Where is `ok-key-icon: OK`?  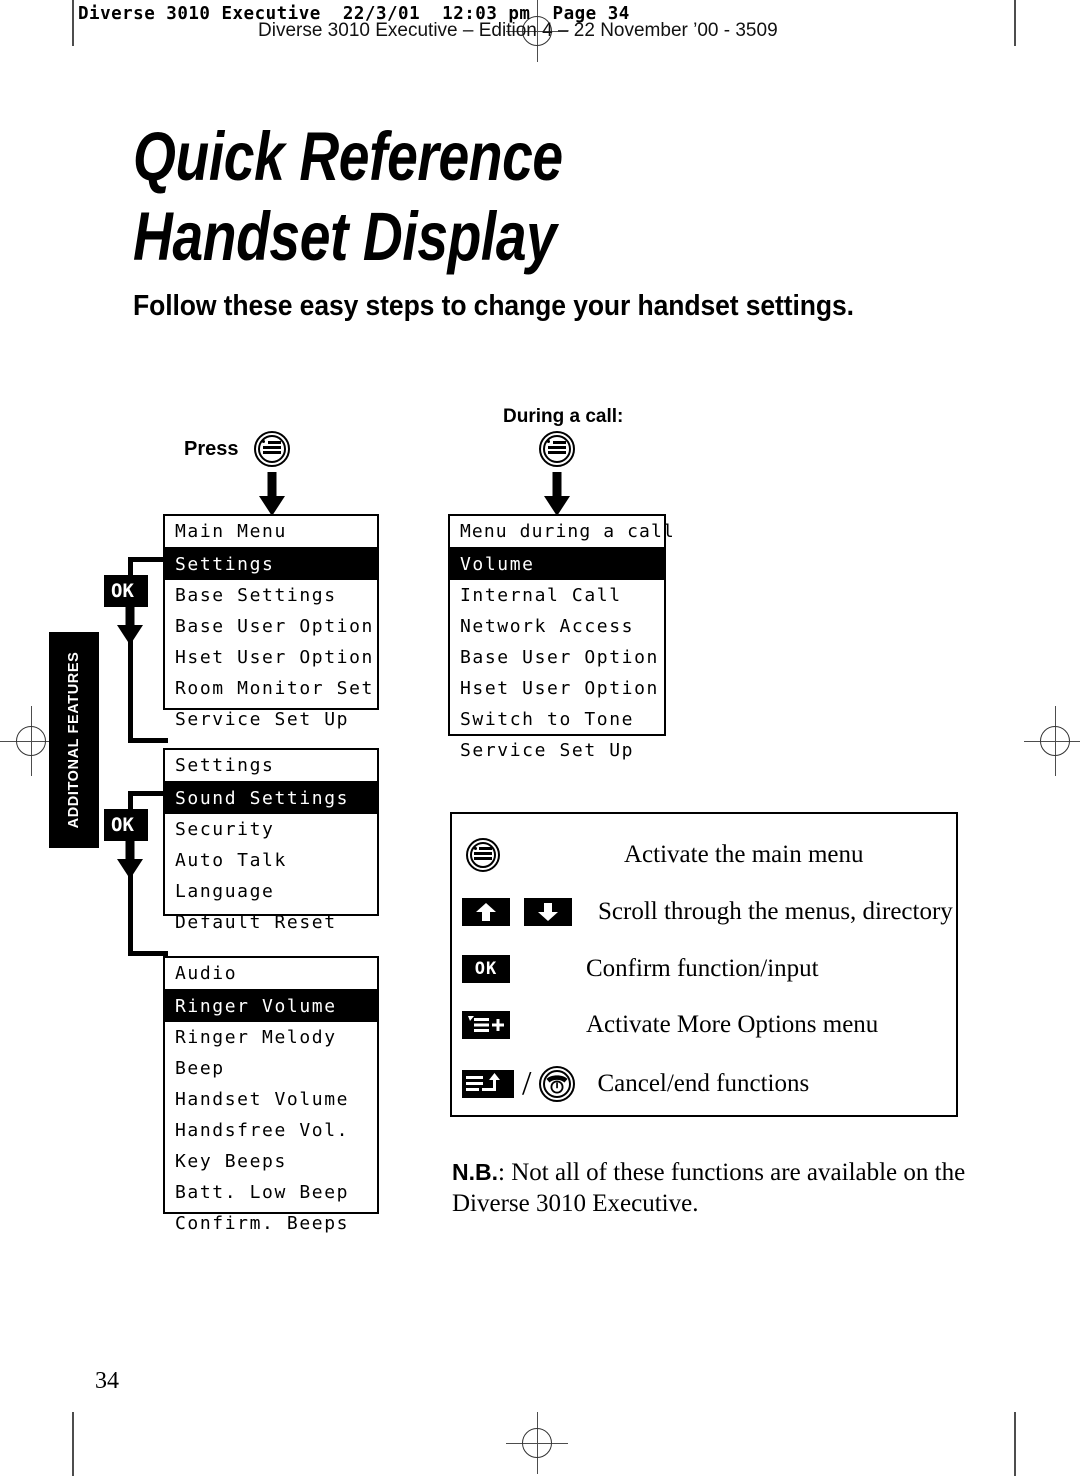
ok-key-icon: OK is located at coordinates (486, 969).